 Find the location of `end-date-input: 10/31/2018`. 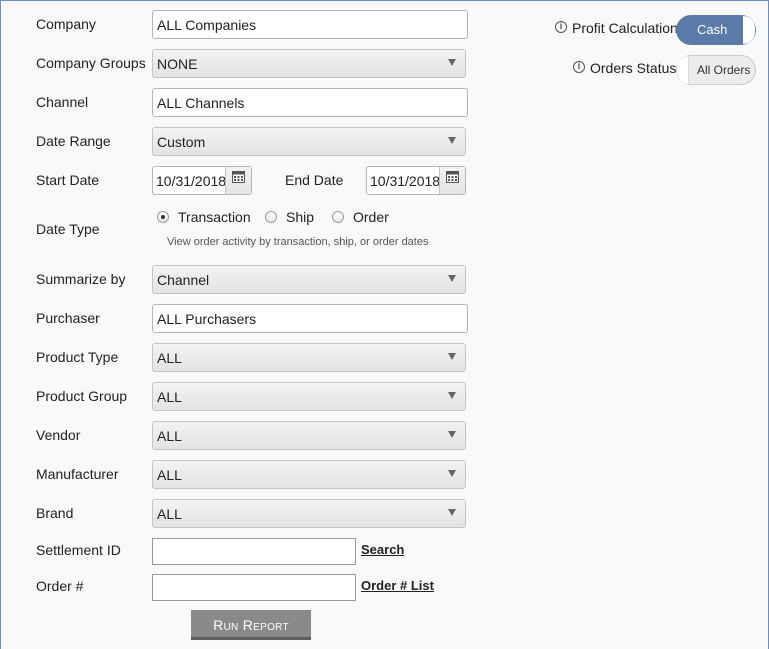

end-date-input: 10/31/2018 is located at coordinates (416, 180).